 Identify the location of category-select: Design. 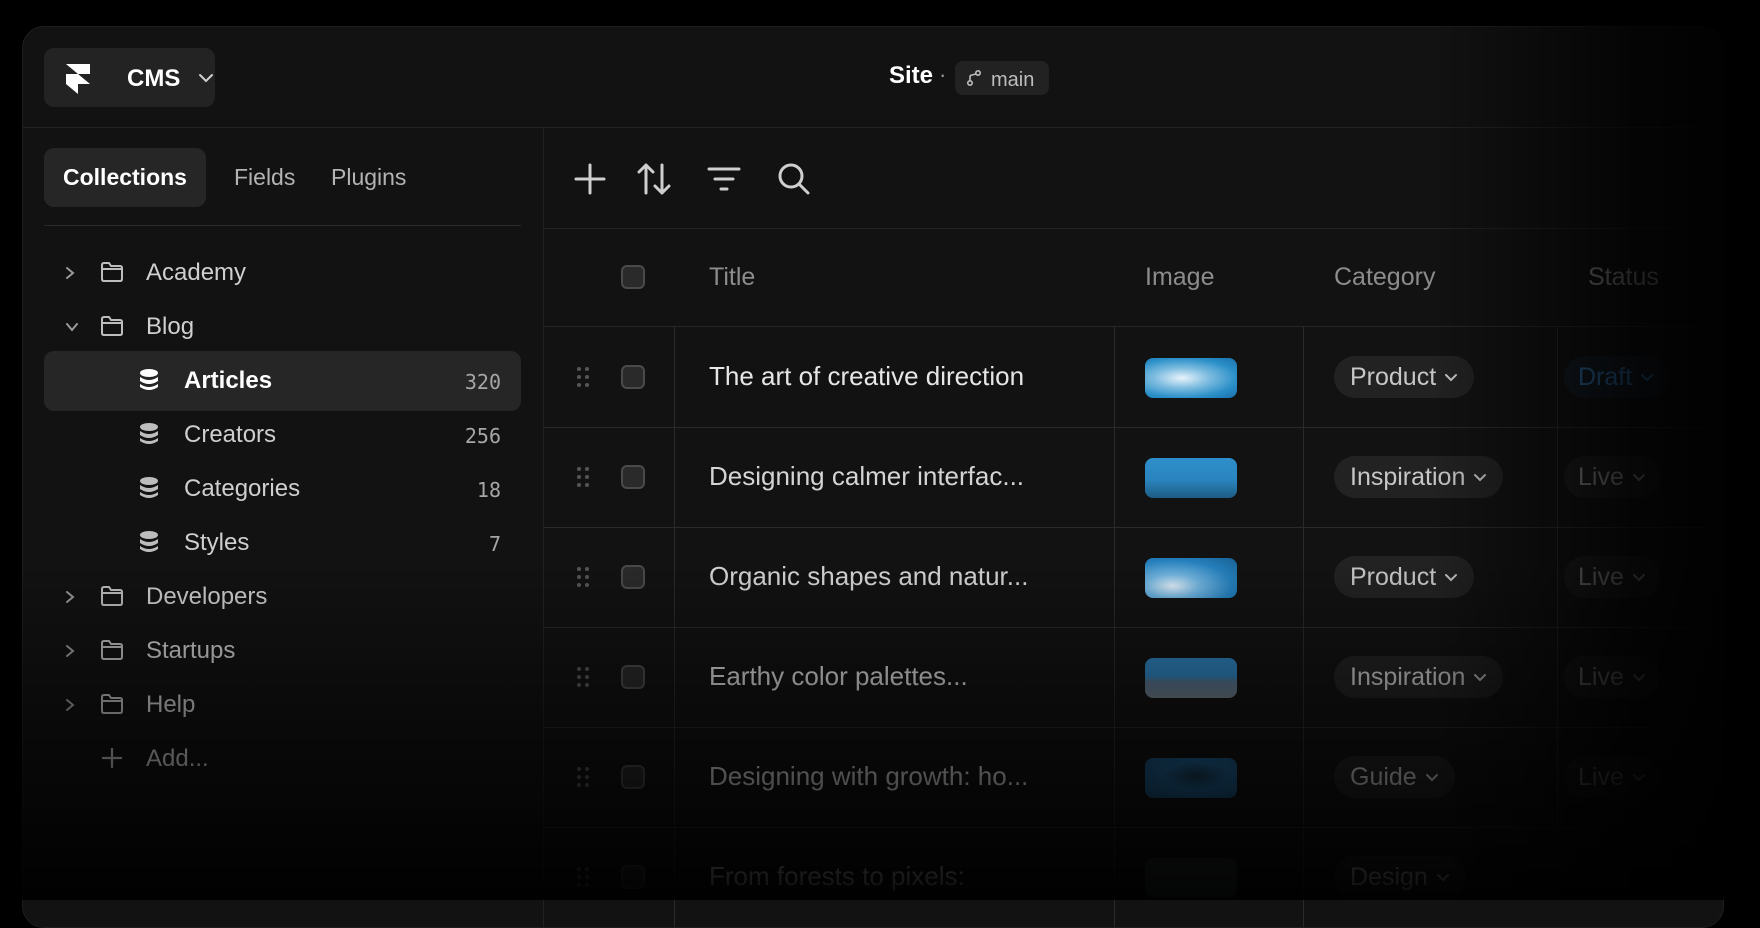
(1400, 877).